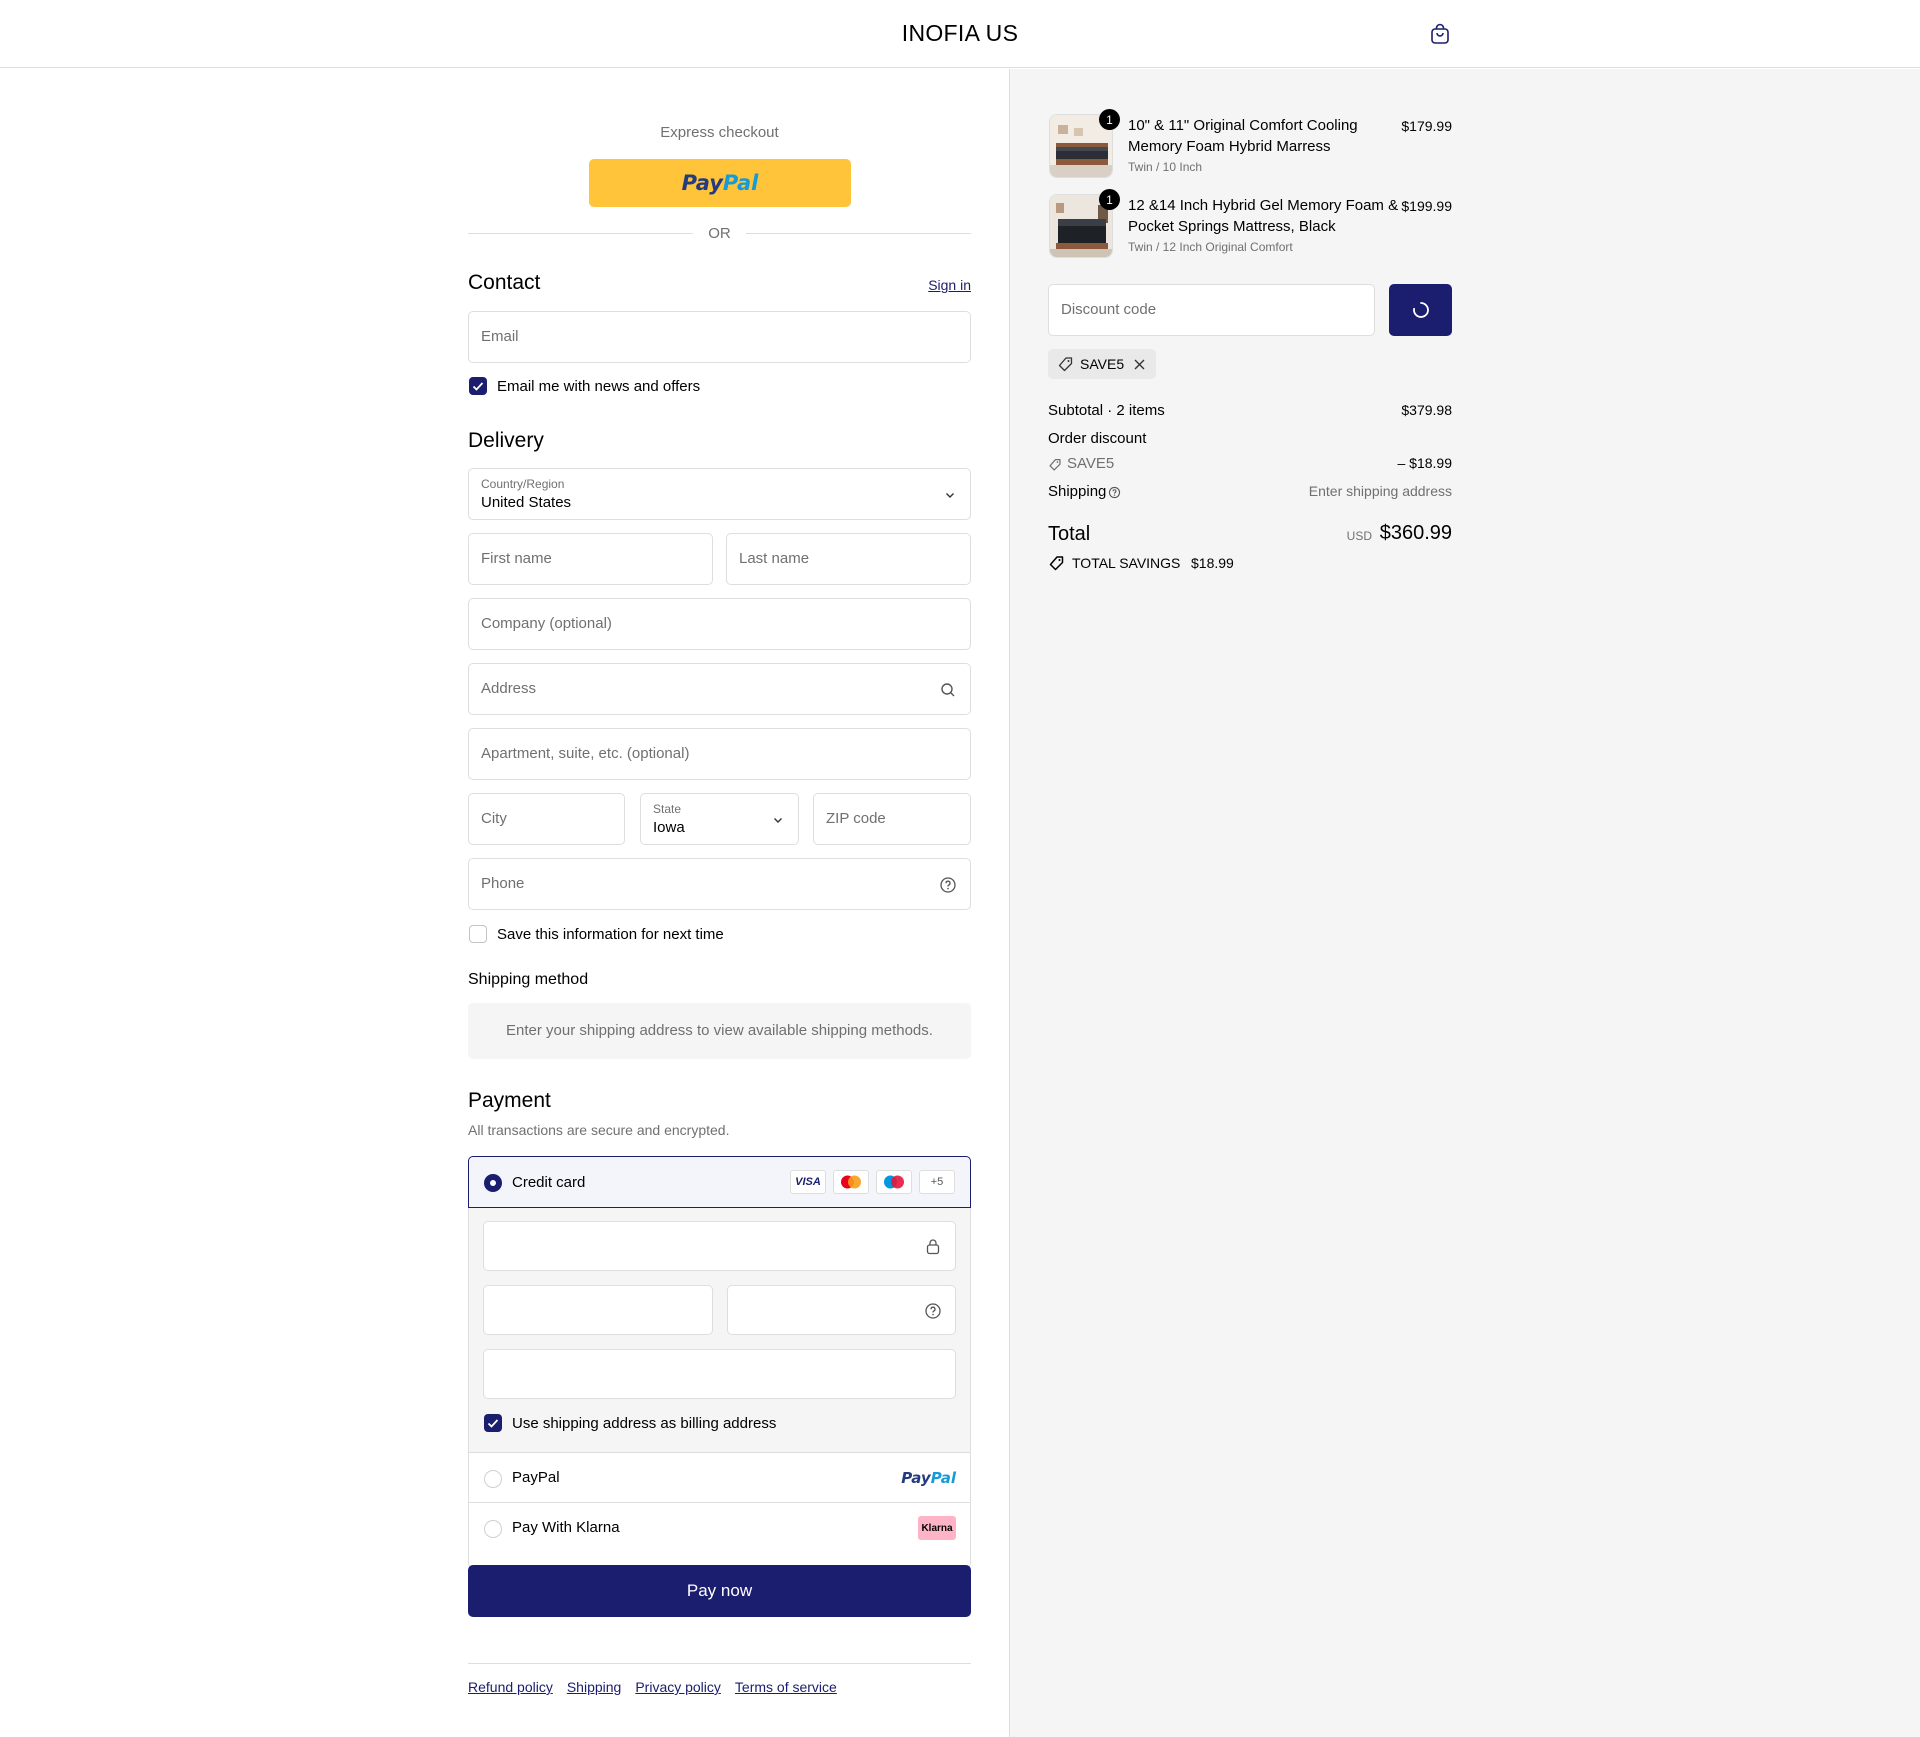  Describe the element at coordinates (719, 132) in the screenshot. I see `express-checkout-title: Express checkout` at that location.